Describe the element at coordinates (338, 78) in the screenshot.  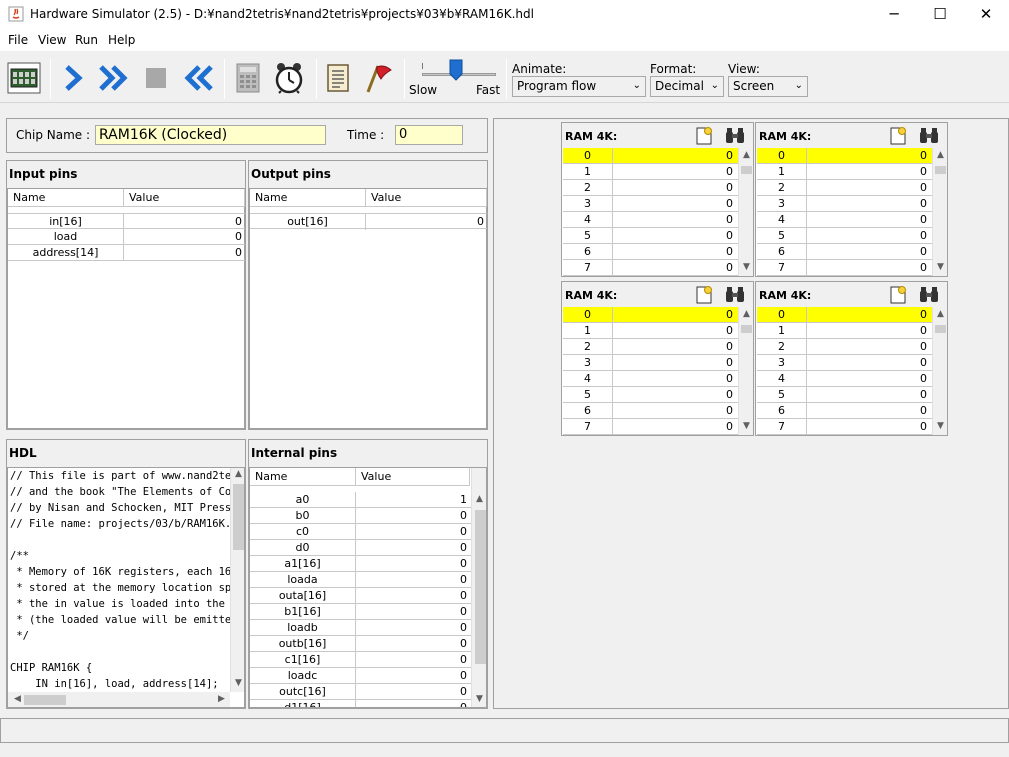
I see `script-button` at that location.